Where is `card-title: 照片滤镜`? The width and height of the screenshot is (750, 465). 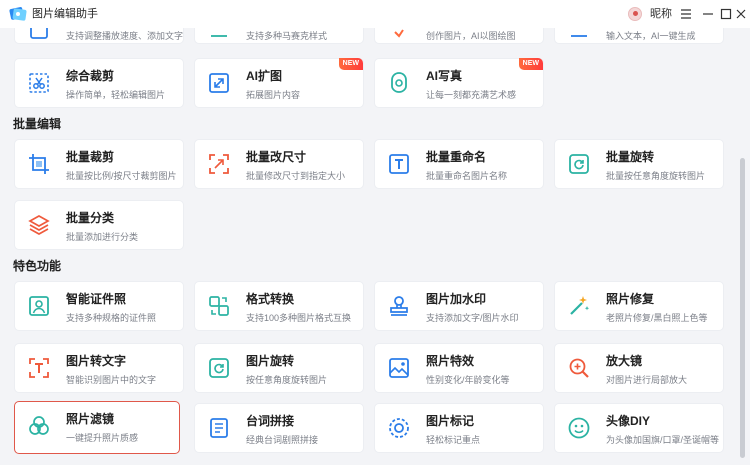
card-title: 照片滤镜 is located at coordinates (90, 419).